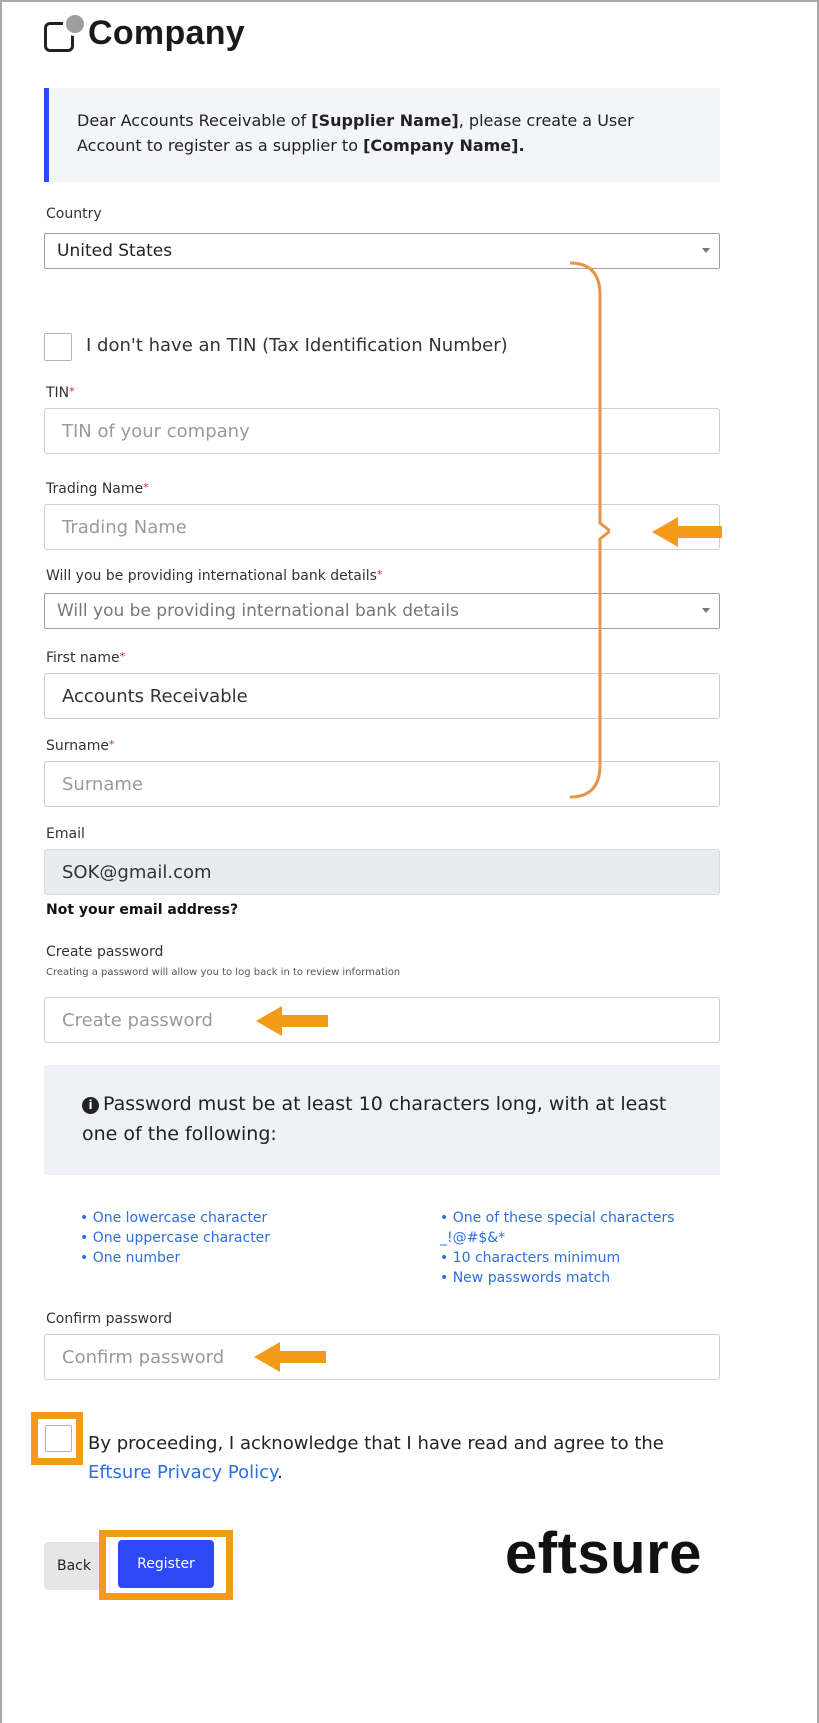 Image resolution: width=819 pixels, height=1723 pixels. I want to click on first-name-value: Accounts Receivable, so click(155, 696).